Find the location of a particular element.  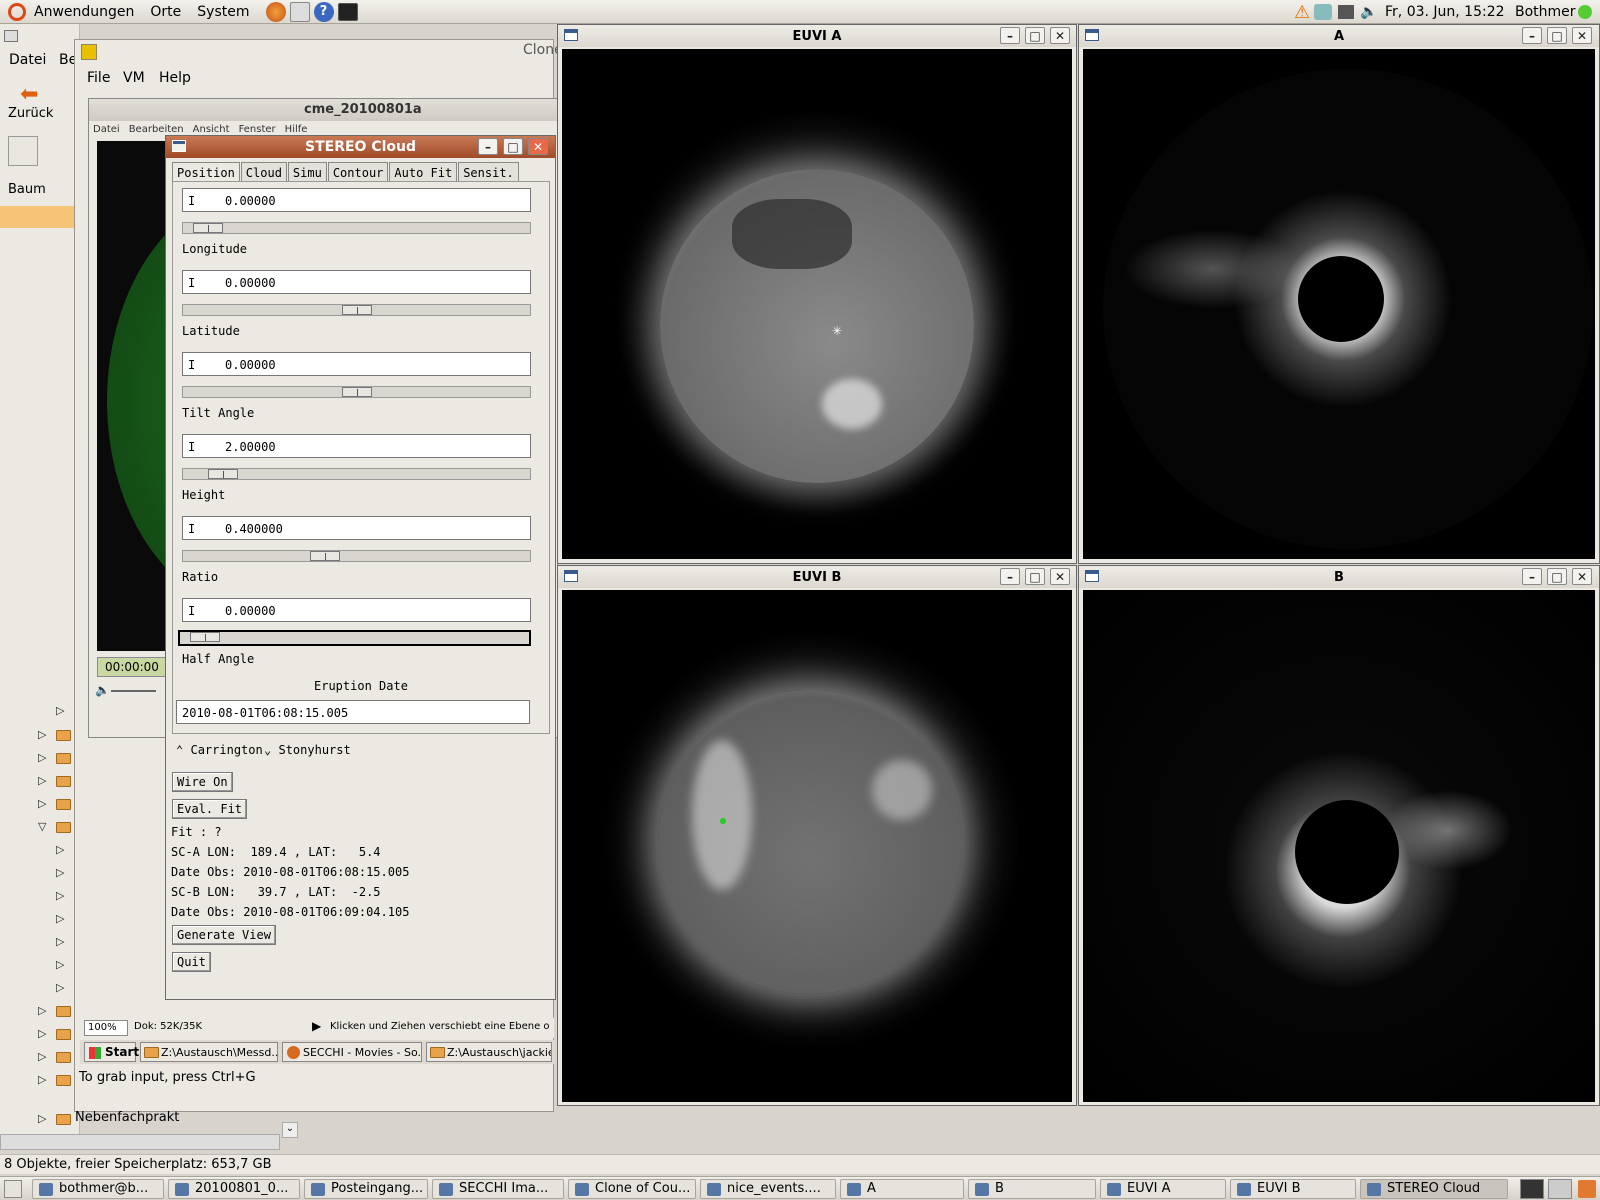

edit-icon is located at coordinates (23, 151).